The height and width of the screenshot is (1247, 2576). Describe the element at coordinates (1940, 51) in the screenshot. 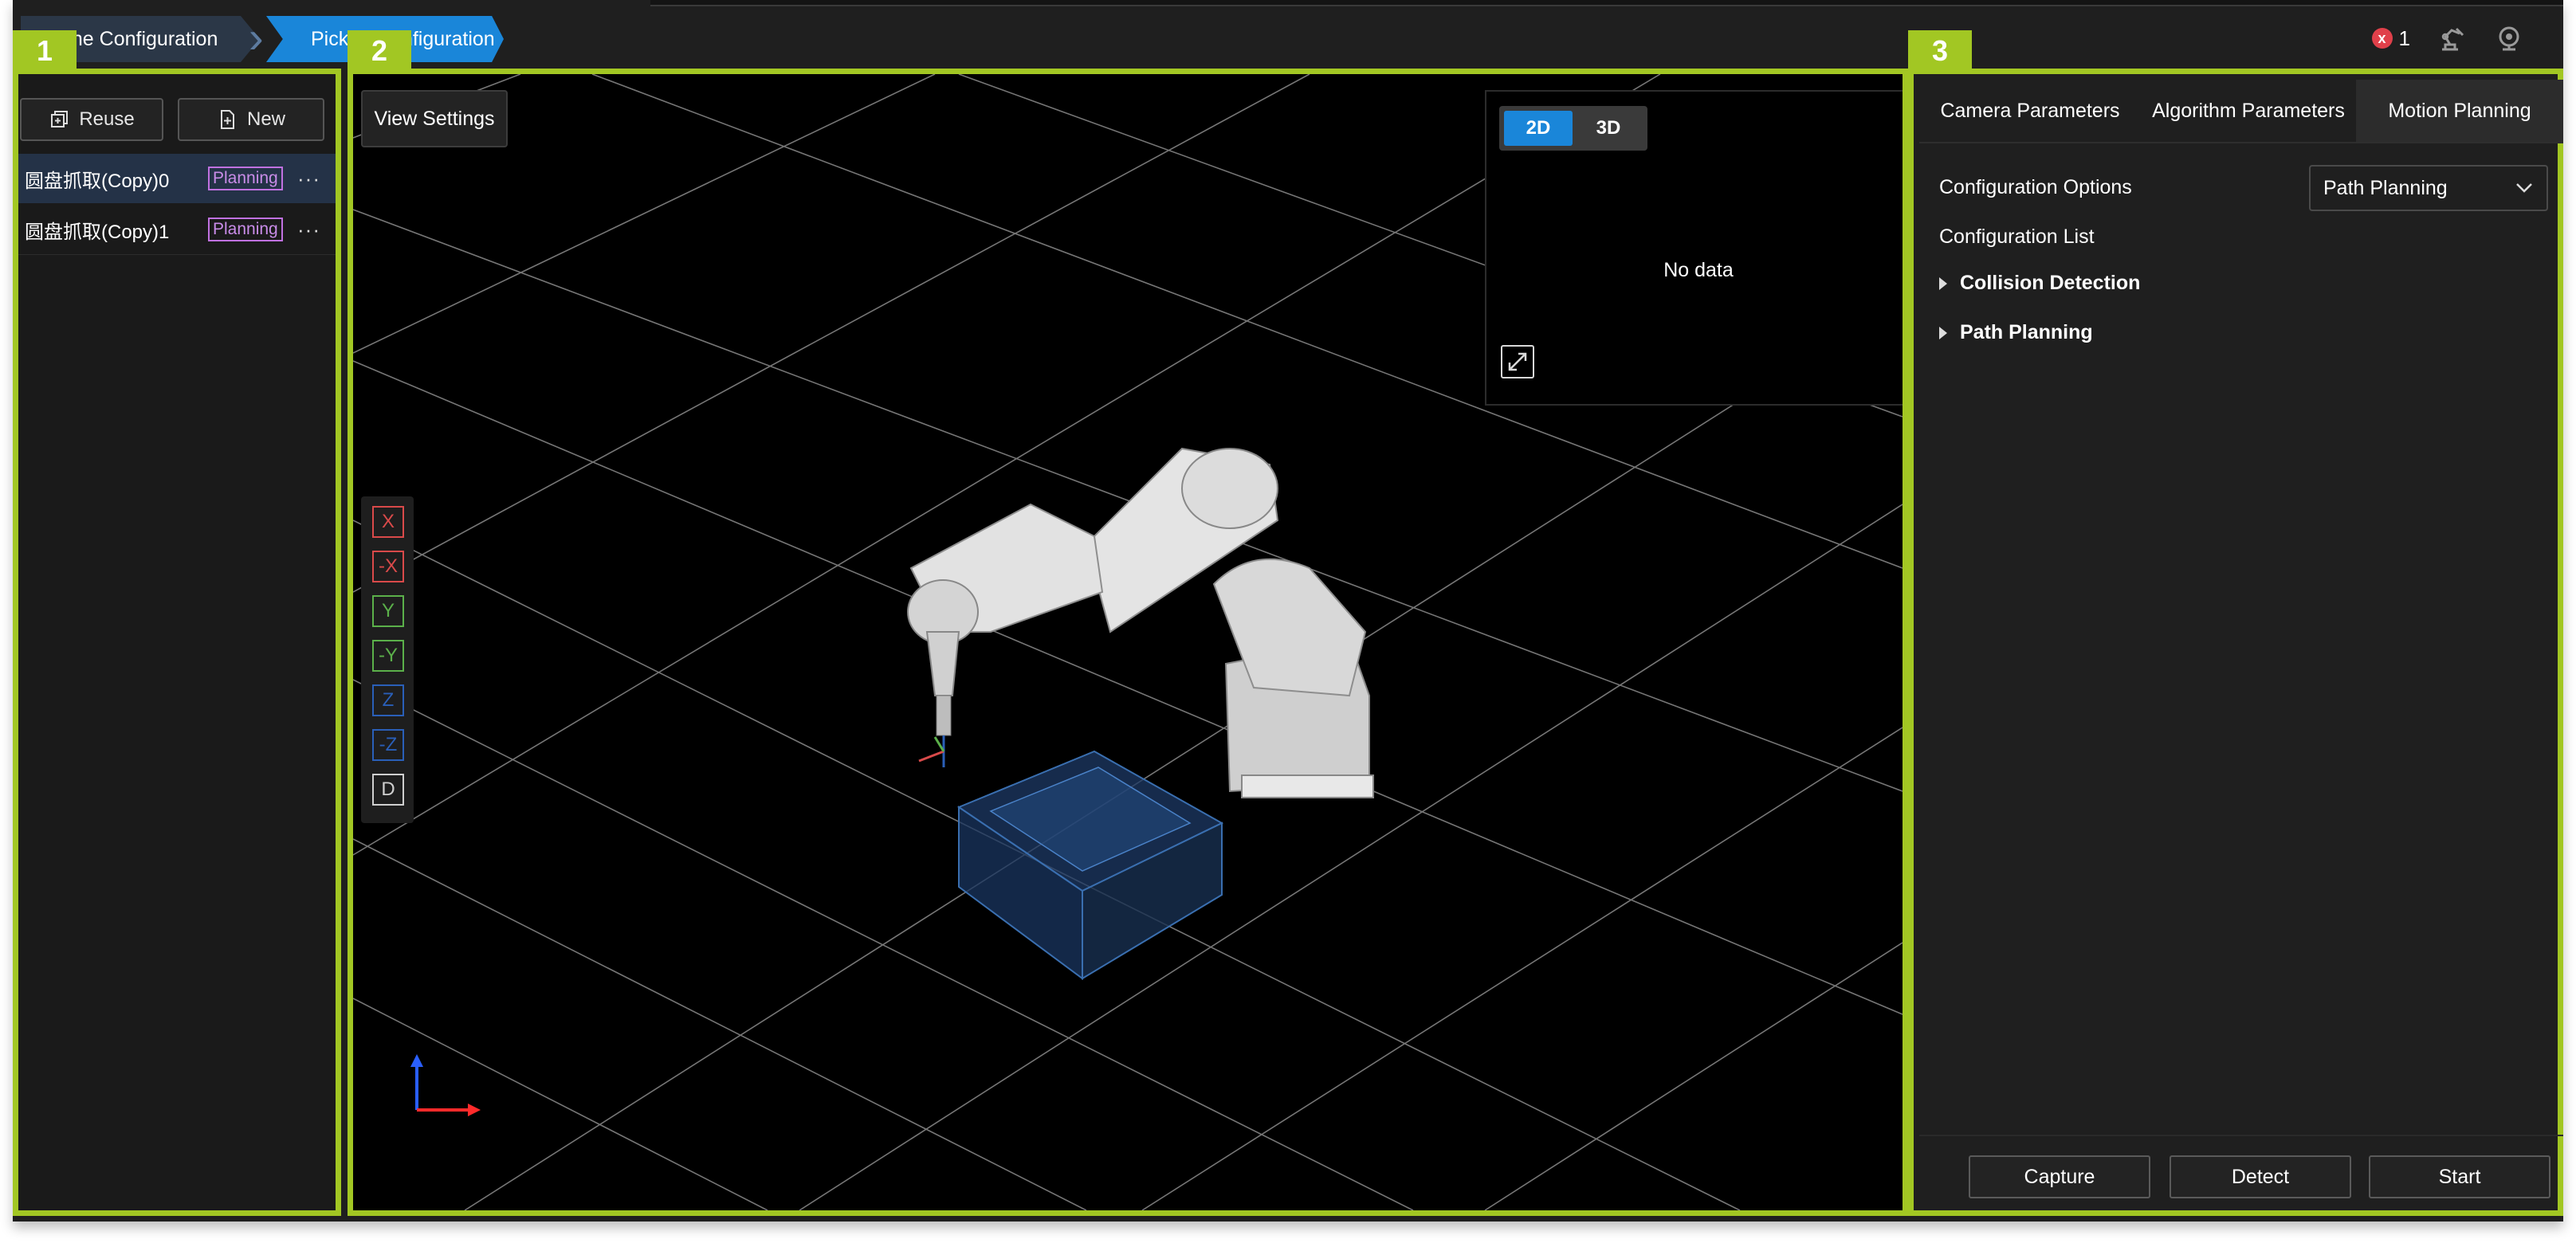

I see `panel-number-right: 3` at that location.